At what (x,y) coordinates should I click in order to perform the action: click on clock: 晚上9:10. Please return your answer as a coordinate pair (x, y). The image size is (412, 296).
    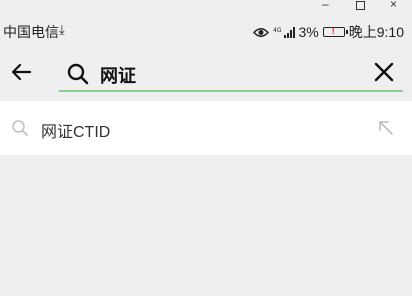
    Looking at the image, I should click on (376, 32).